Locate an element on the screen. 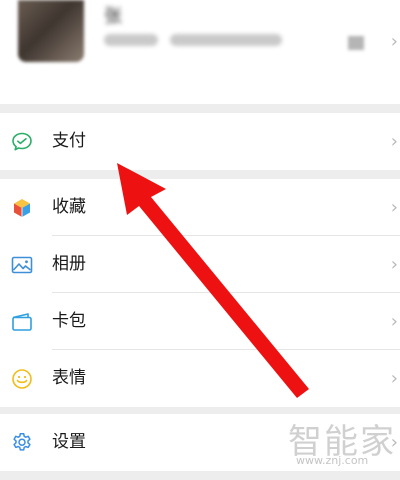 The width and height of the screenshot is (400, 480). favorites-cube-icon is located at coordinates (22, 208).